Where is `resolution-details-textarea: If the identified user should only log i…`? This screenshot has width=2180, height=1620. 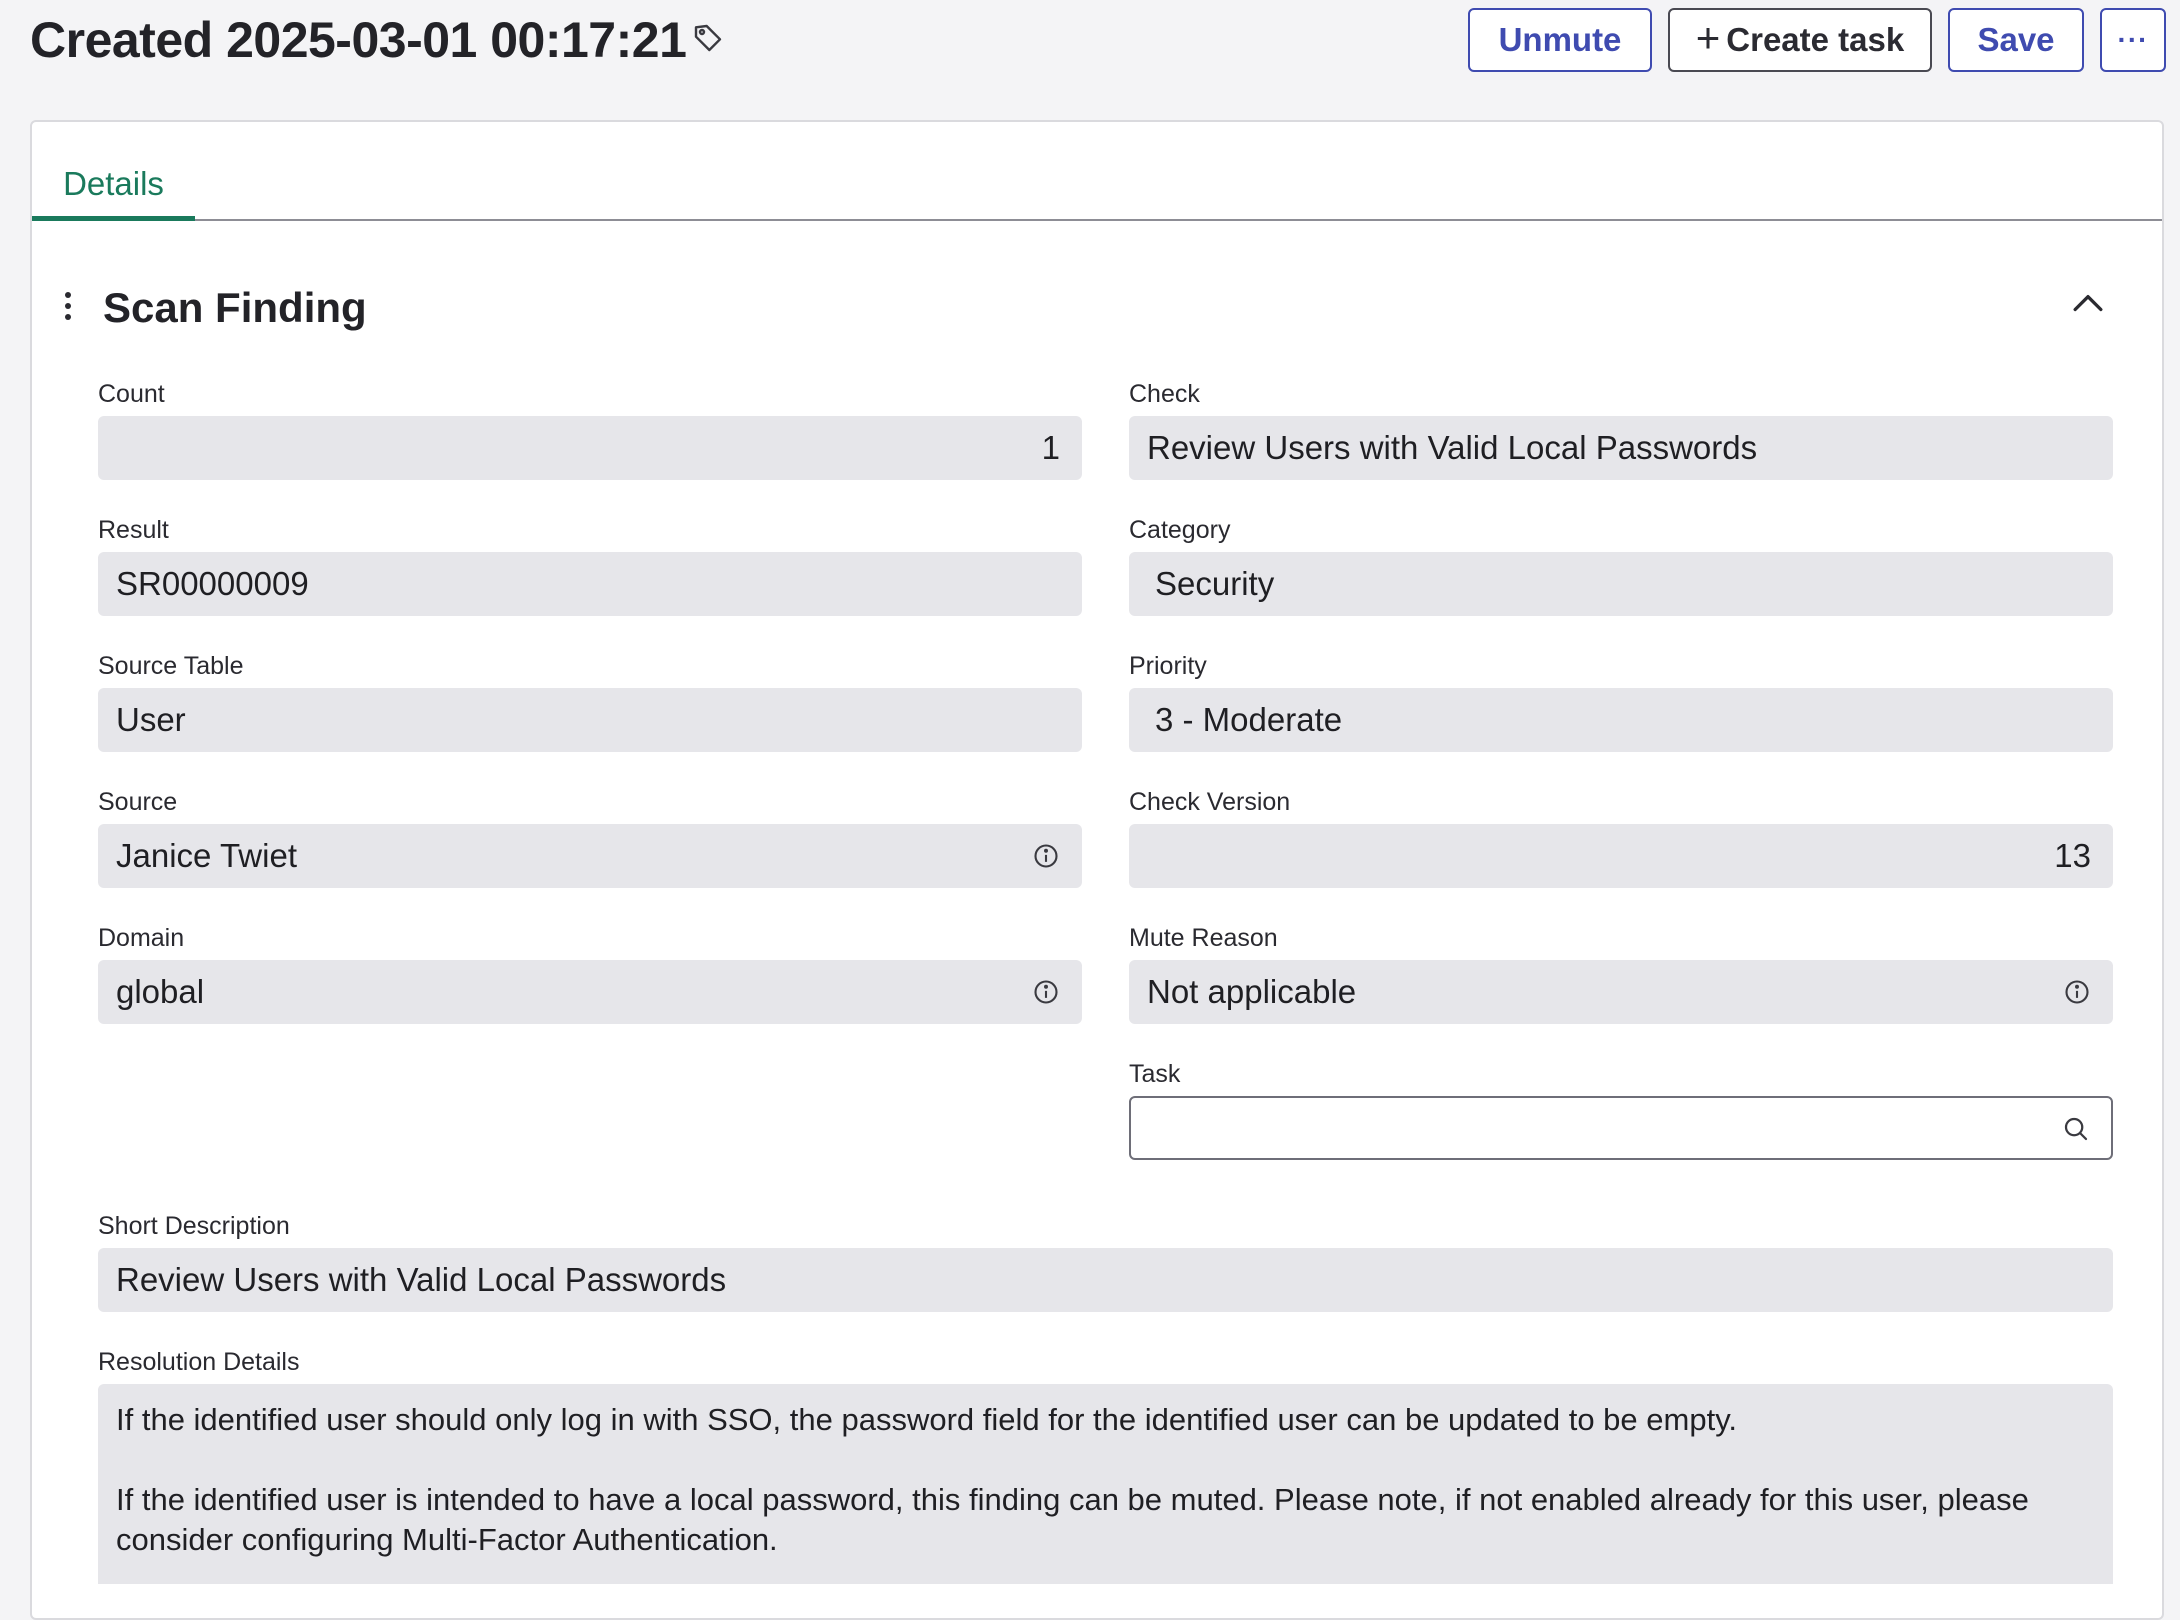 resolution-details-textarea: If the identified user should only log i… is located at coordinates (1105, 1484).